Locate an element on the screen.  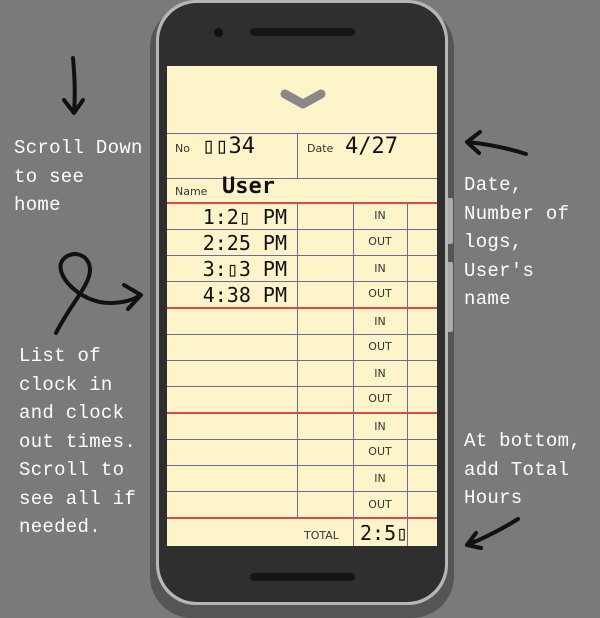
note-line: logs, is located at coordinates (493, 242).